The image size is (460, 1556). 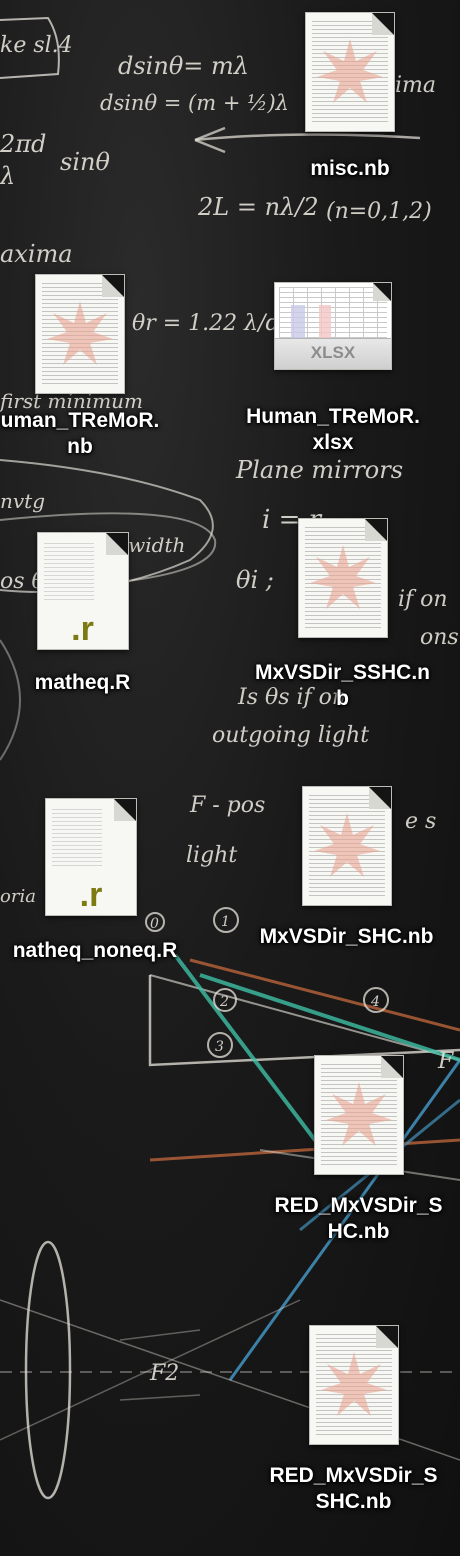 I want to click on chalk-text: Plane mirrors, so click(x=319, y=470).